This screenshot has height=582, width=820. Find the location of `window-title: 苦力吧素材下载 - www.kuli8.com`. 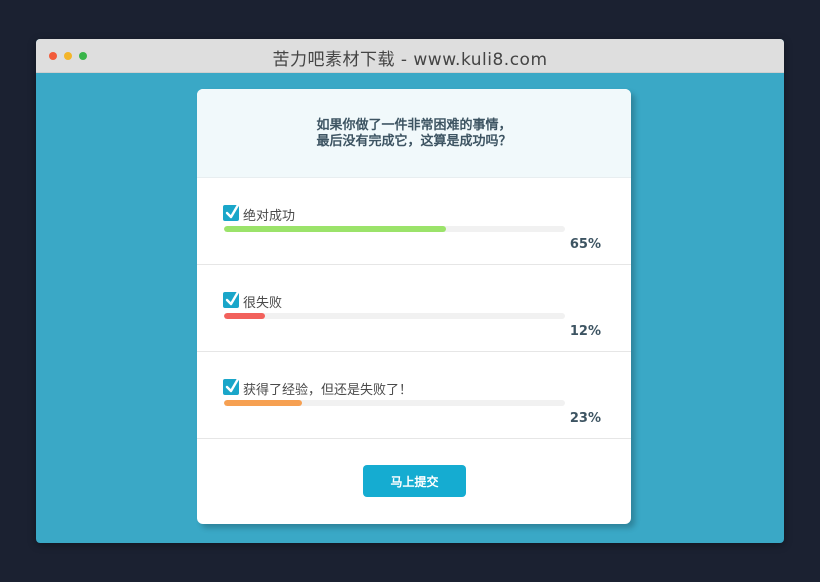

window-title: 苦力吧素材下载 - www.kuli8.com is located at coordinates (410, 60).